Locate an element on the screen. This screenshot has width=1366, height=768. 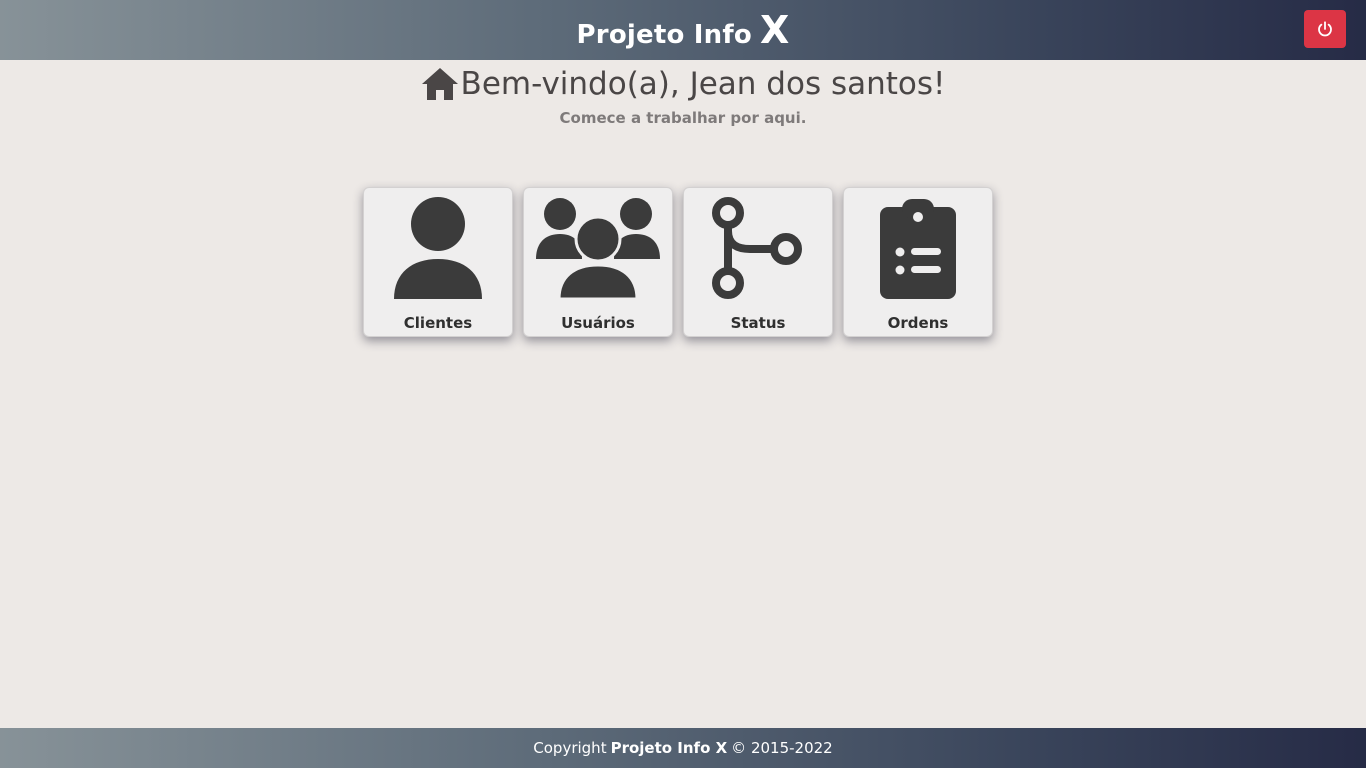
footer-prefix: Copyright is located at coordinates (570, 748).